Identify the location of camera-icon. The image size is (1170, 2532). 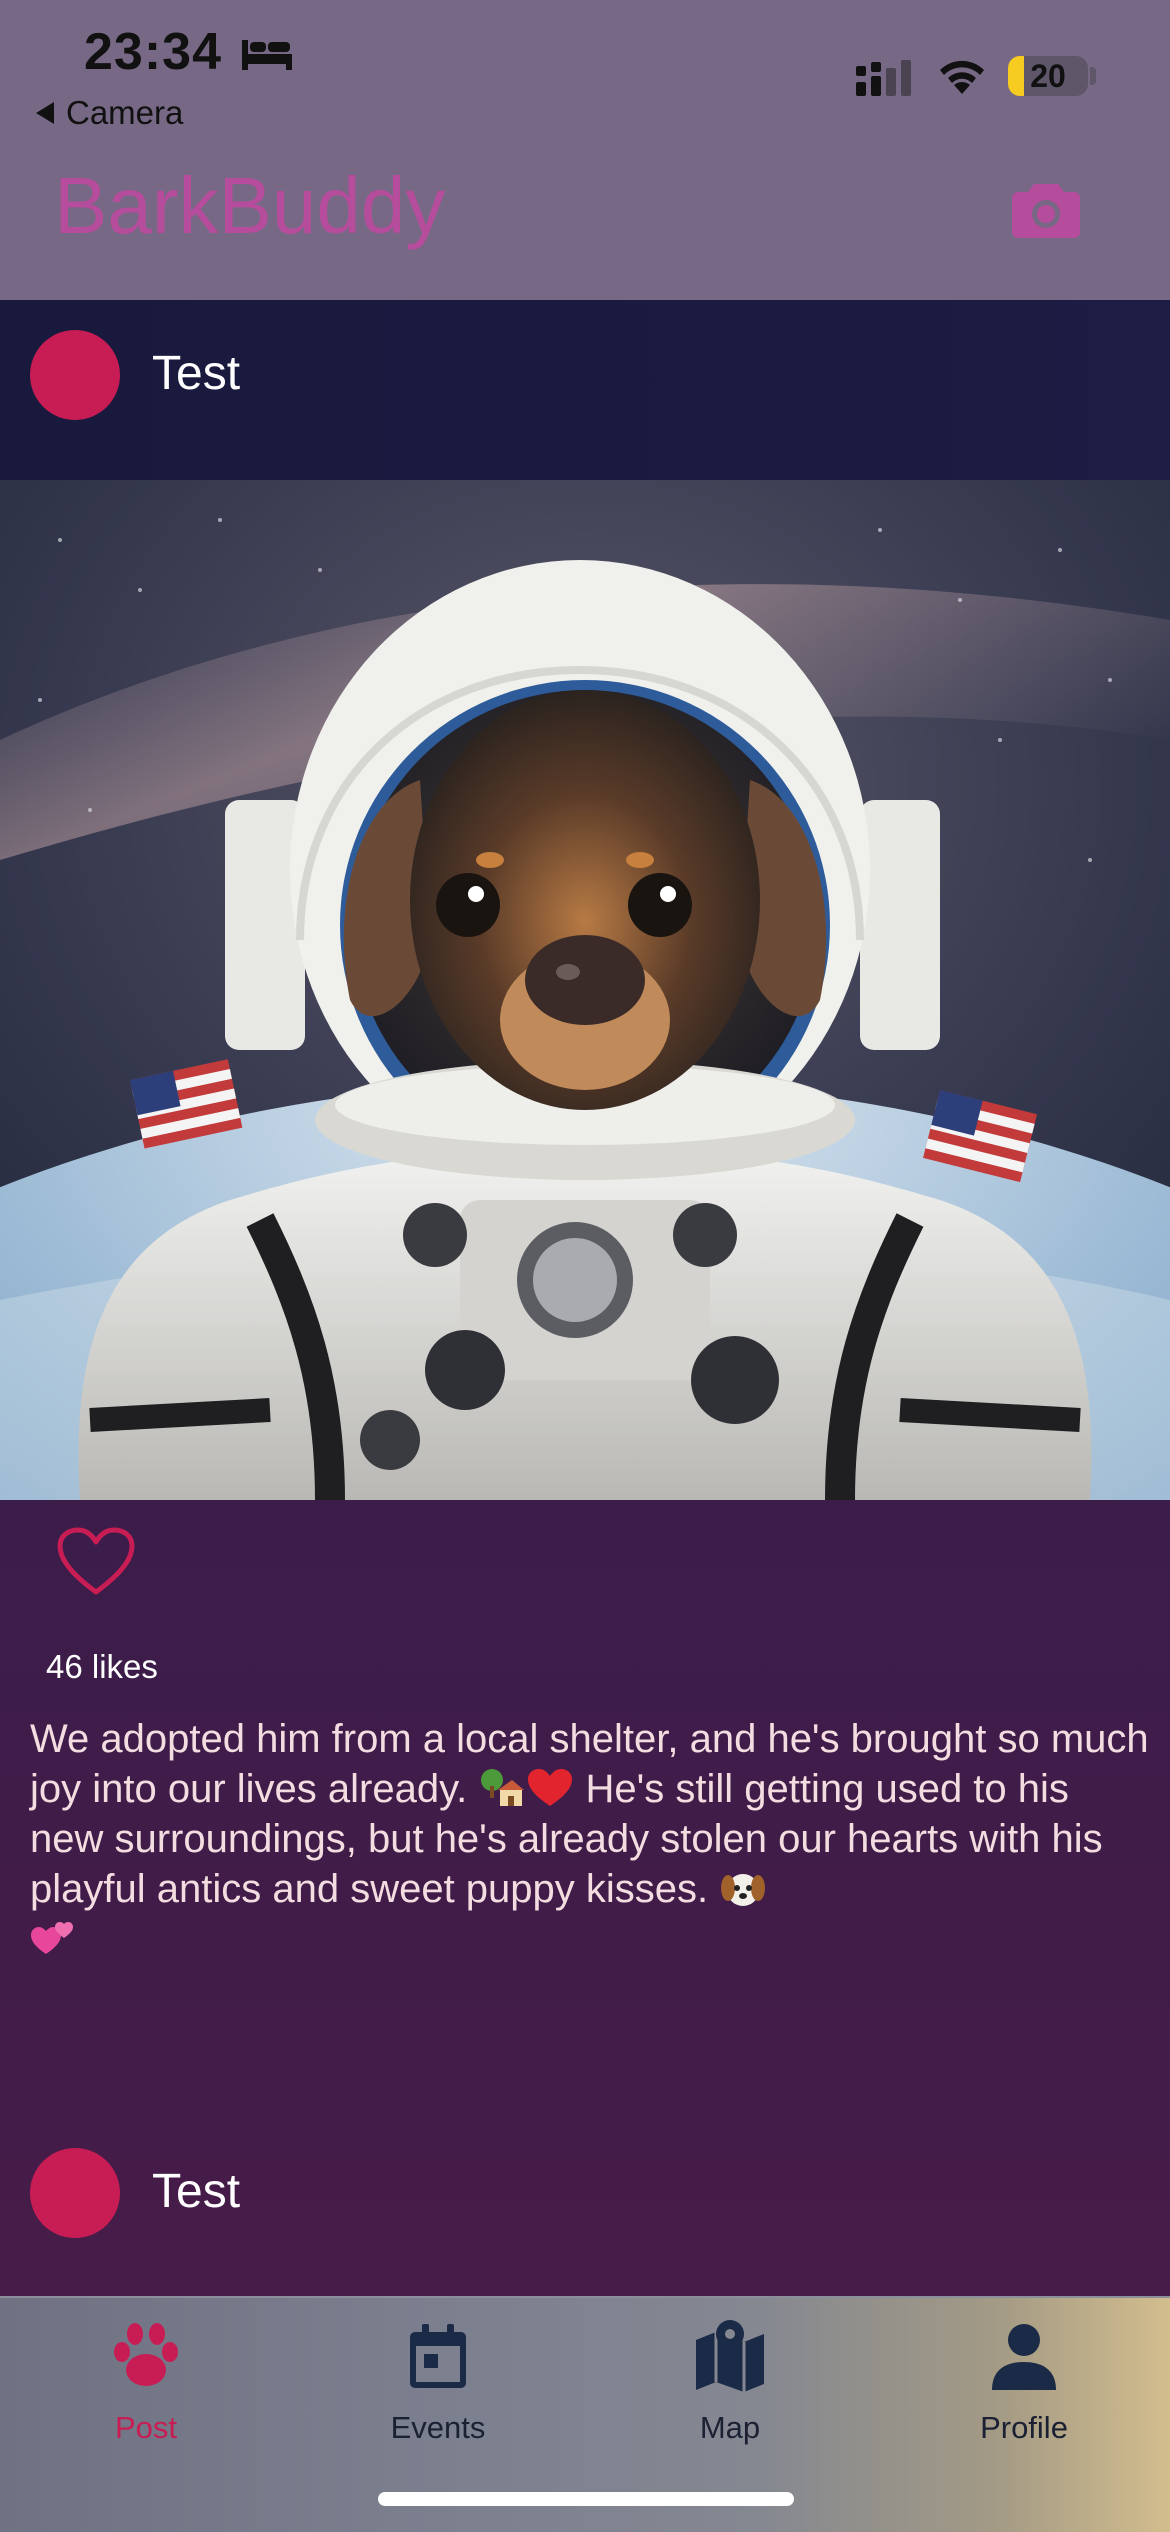
(1046, 208).